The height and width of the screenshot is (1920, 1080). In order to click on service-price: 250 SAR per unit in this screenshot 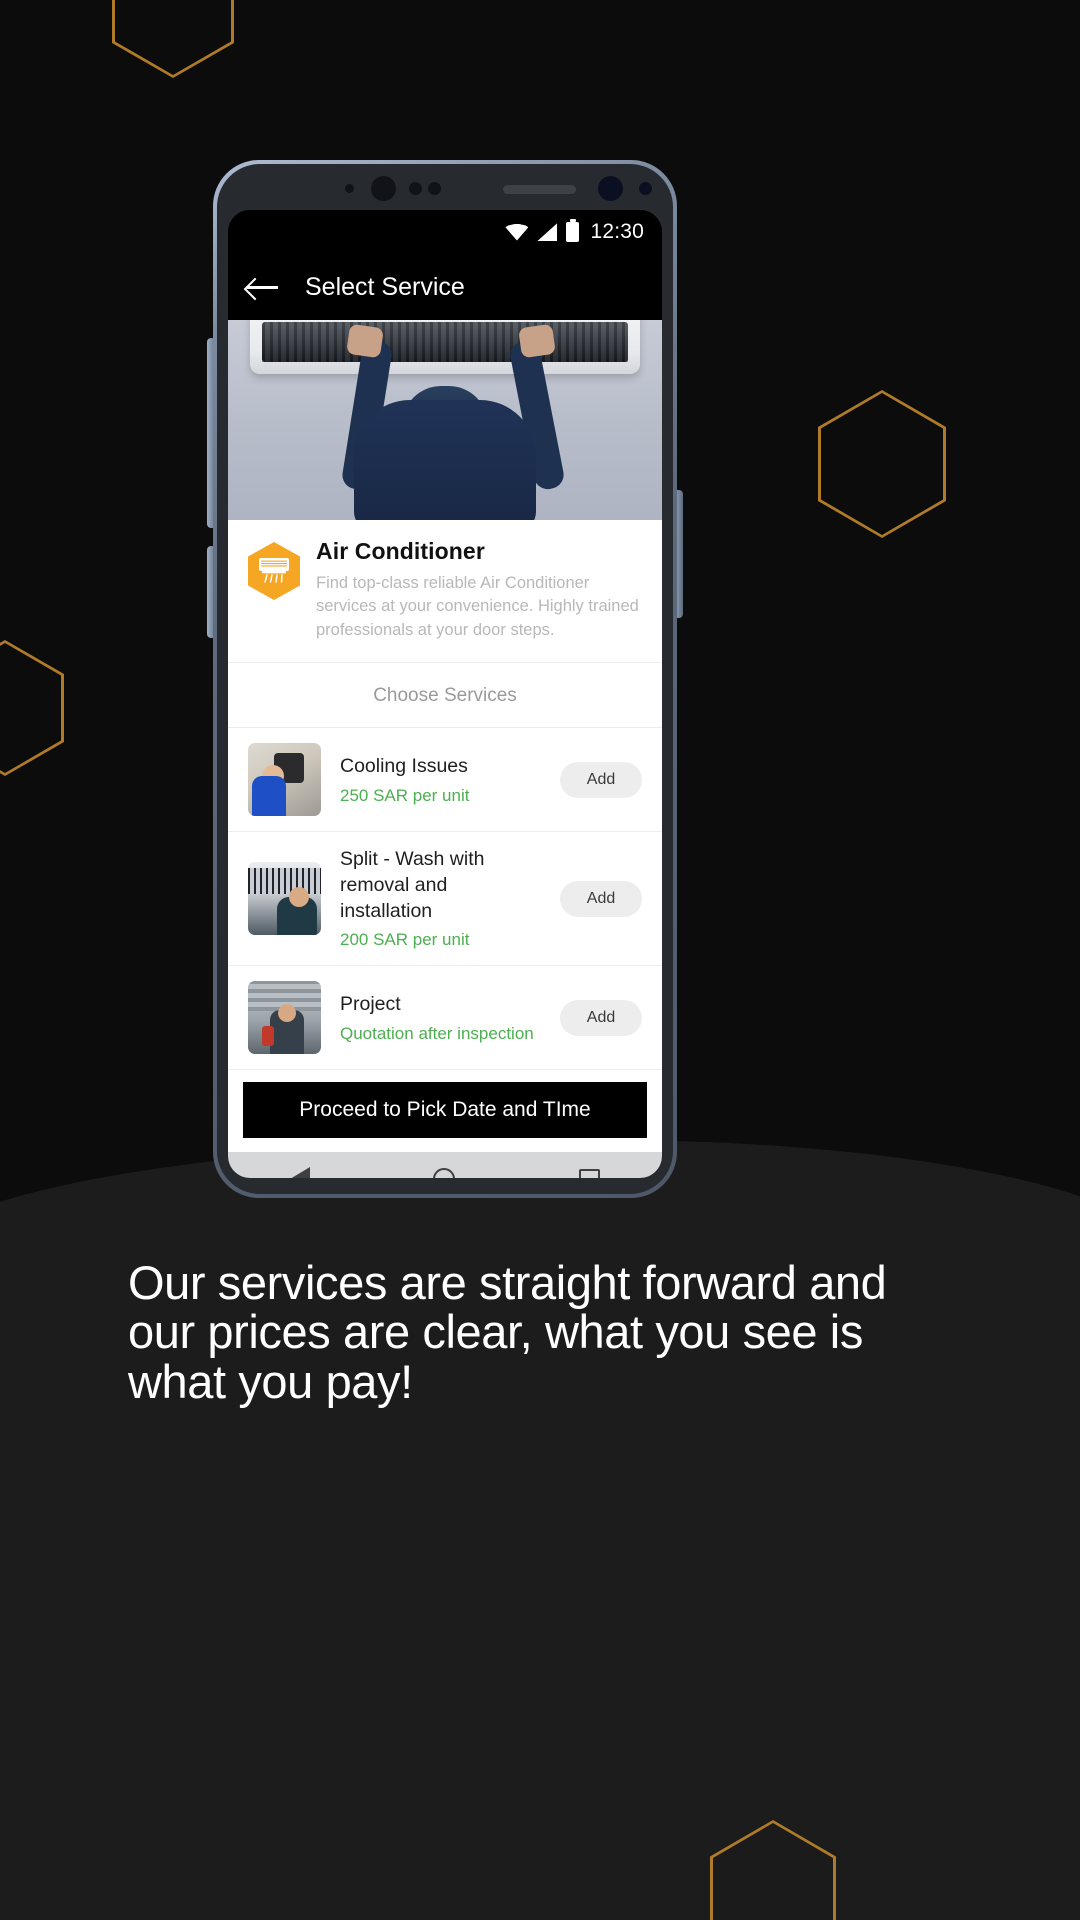, I will do `click(405, 795)`.